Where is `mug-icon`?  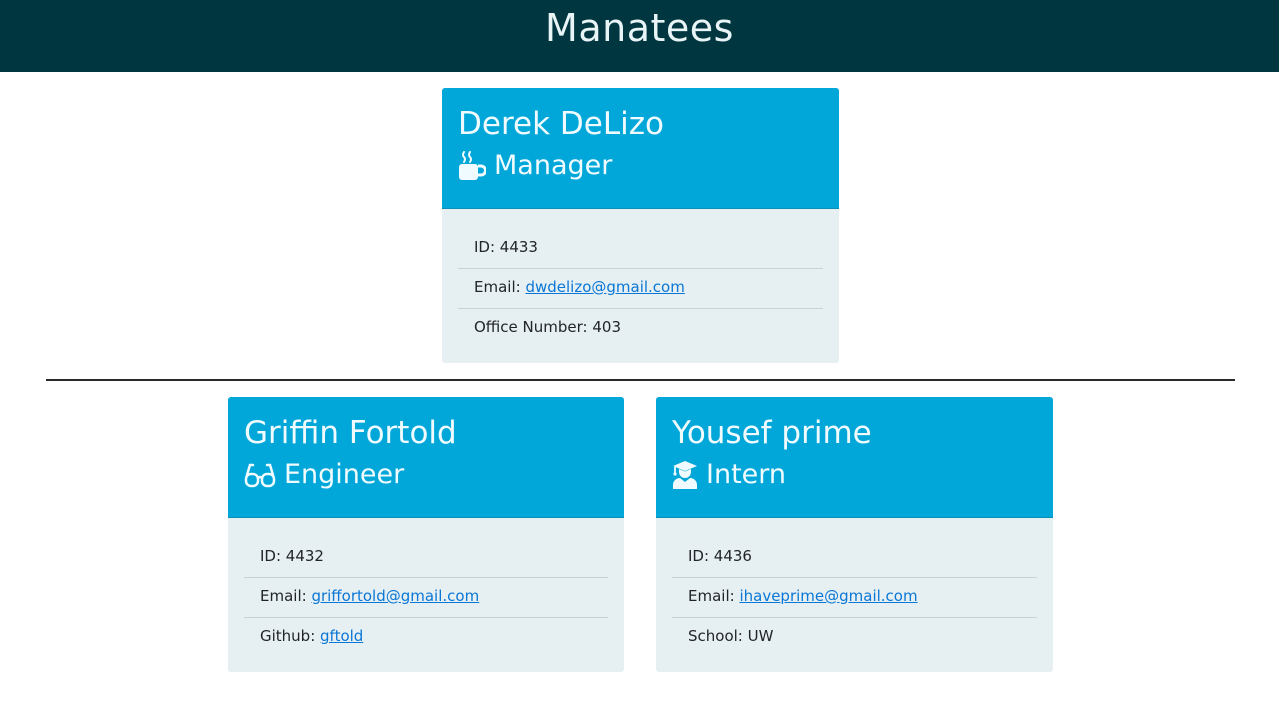 mug-icon is located at coordinates (472, 166).